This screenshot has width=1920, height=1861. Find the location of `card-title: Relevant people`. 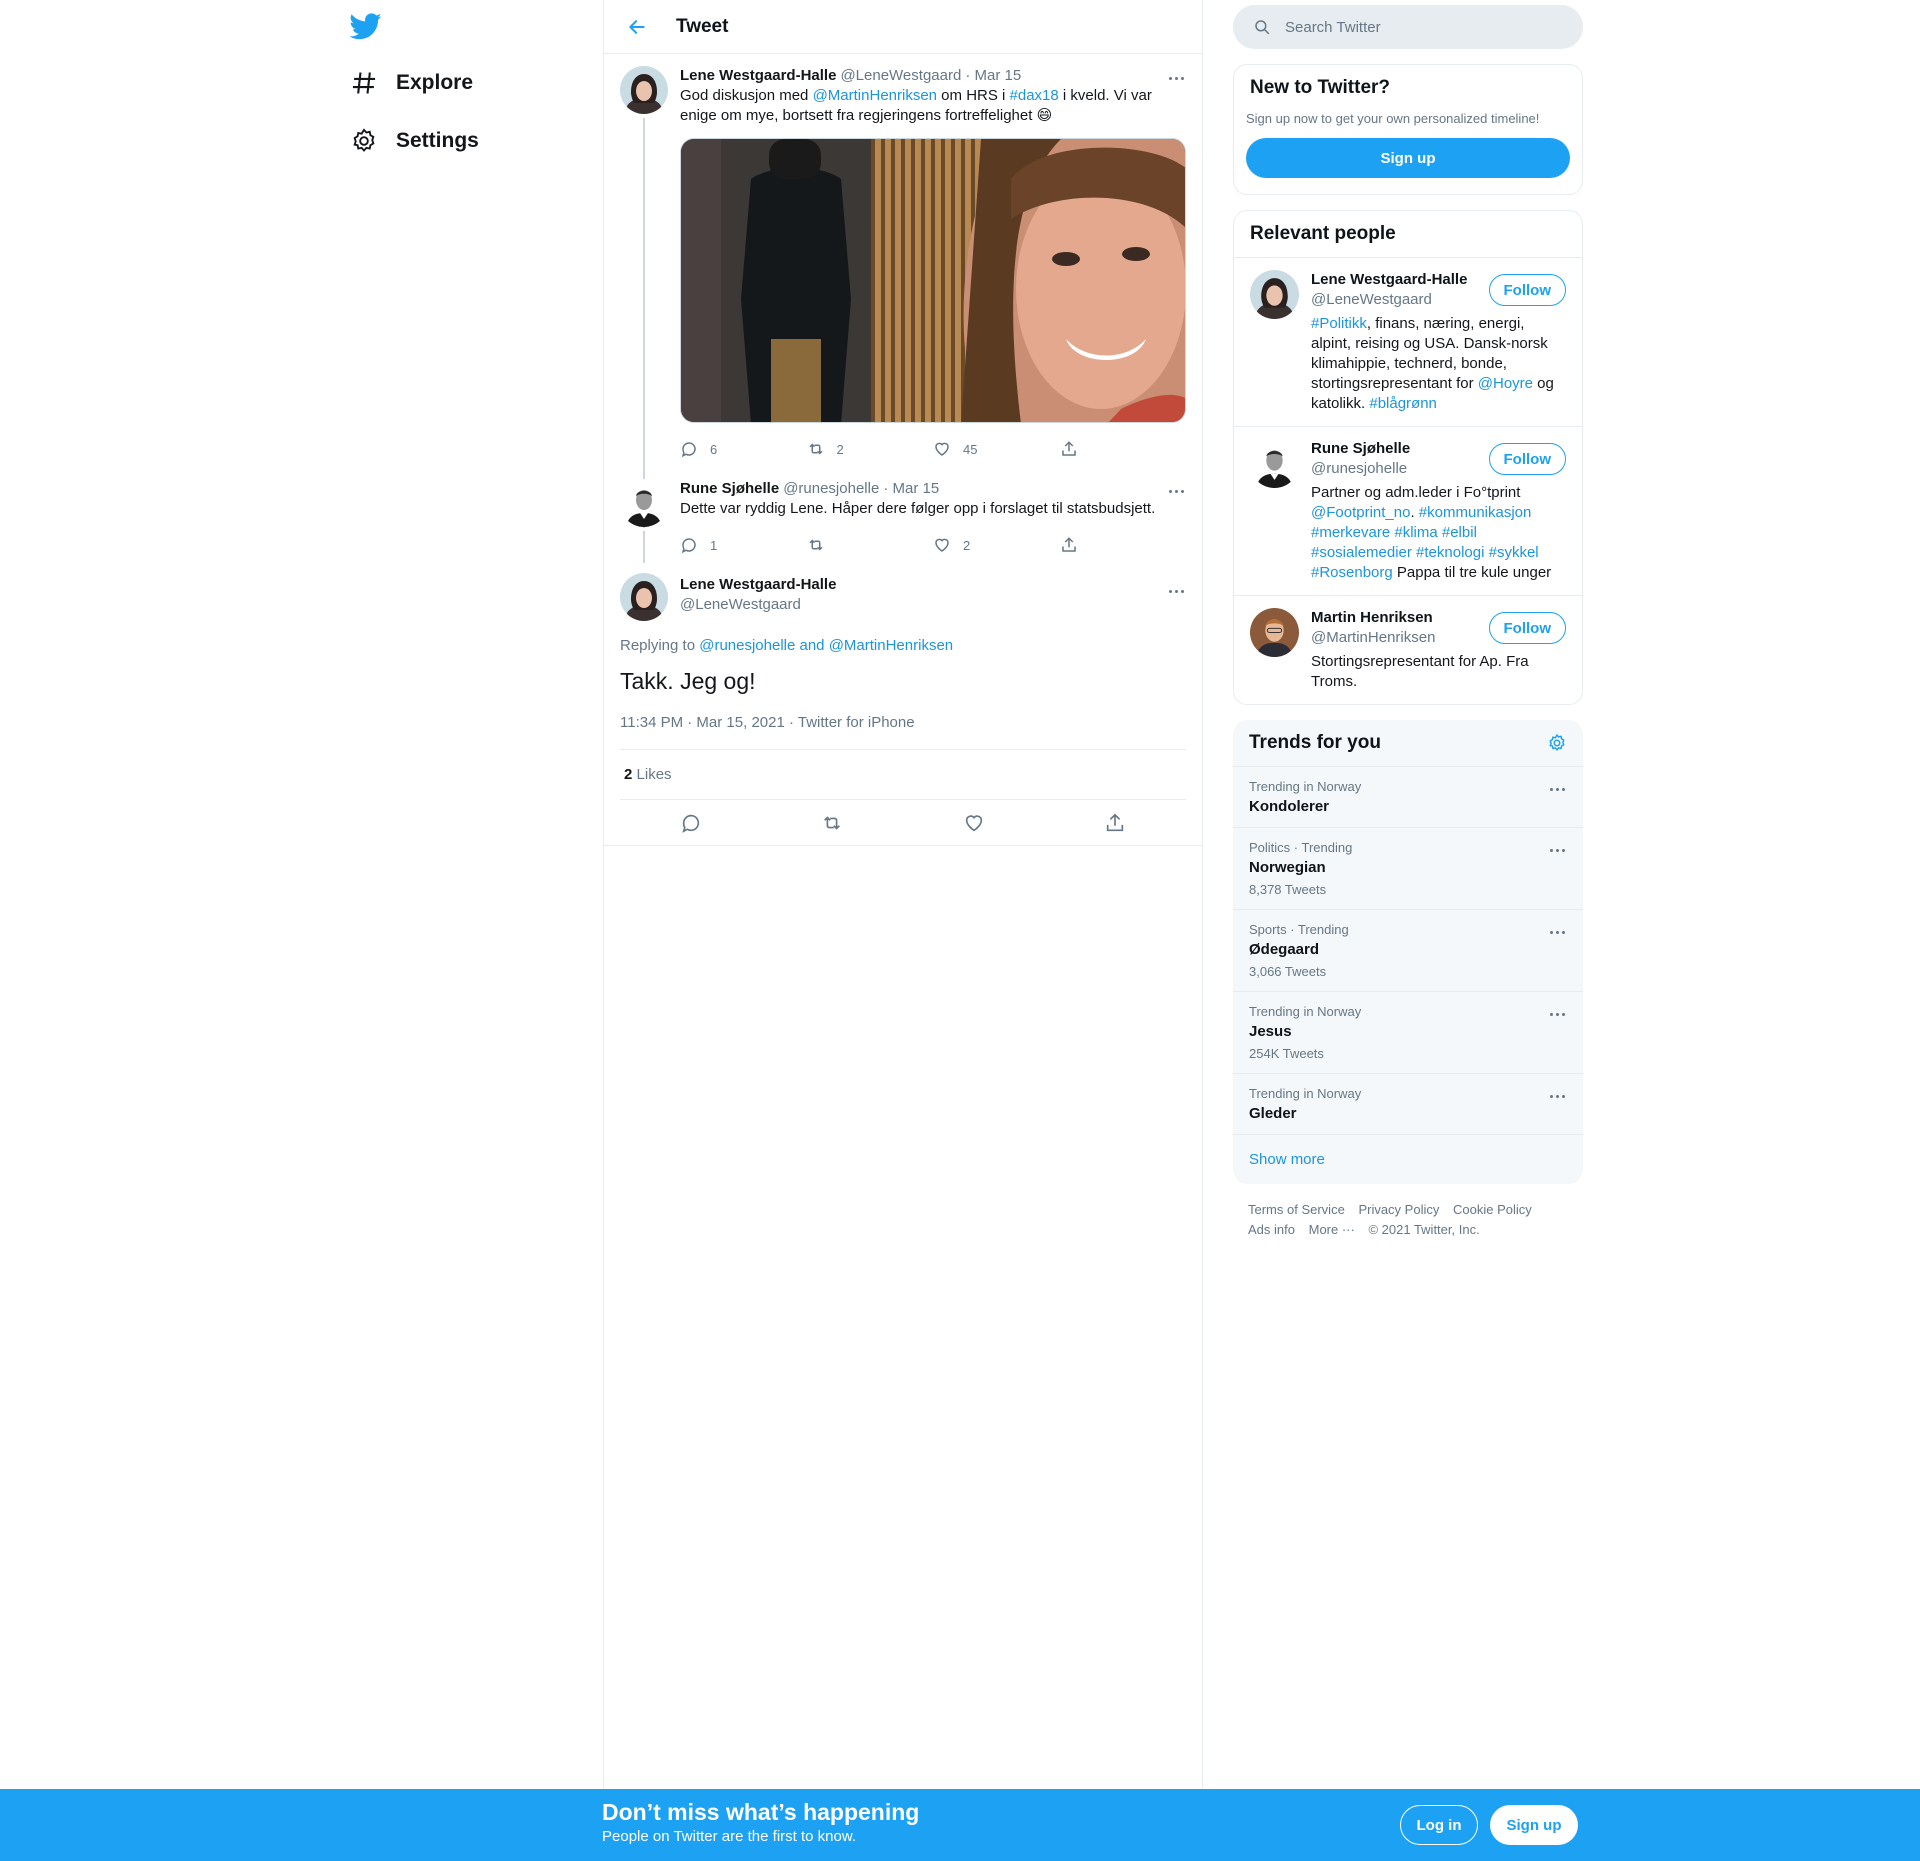

card-title: Relevant people is located at coordinates (1323, 233).